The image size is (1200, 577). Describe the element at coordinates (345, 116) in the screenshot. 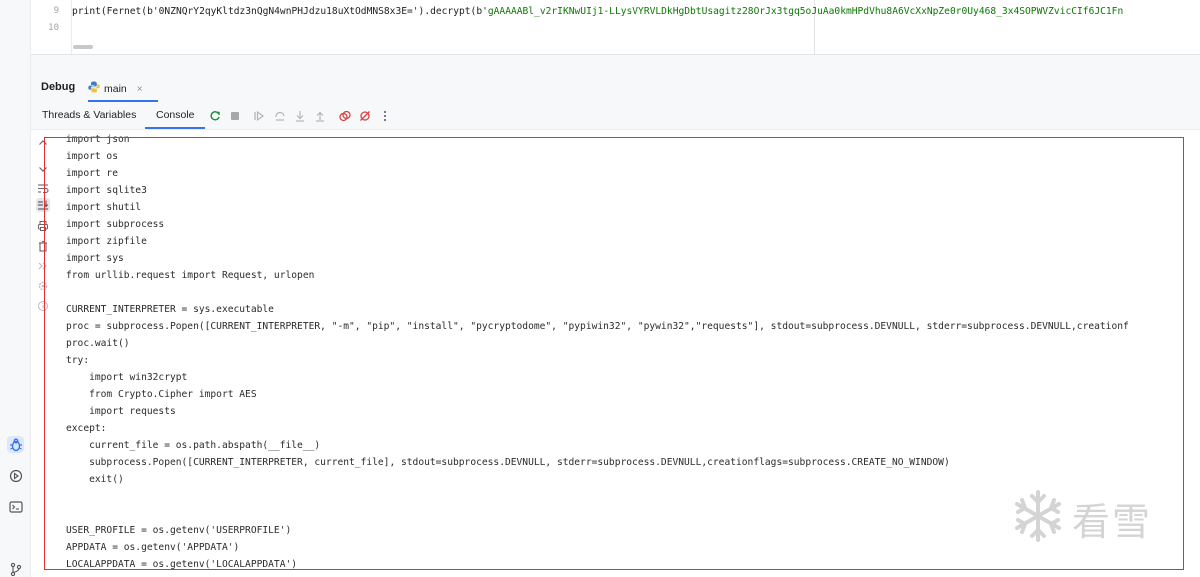

I see `view-breakpoints-icon` at that location.